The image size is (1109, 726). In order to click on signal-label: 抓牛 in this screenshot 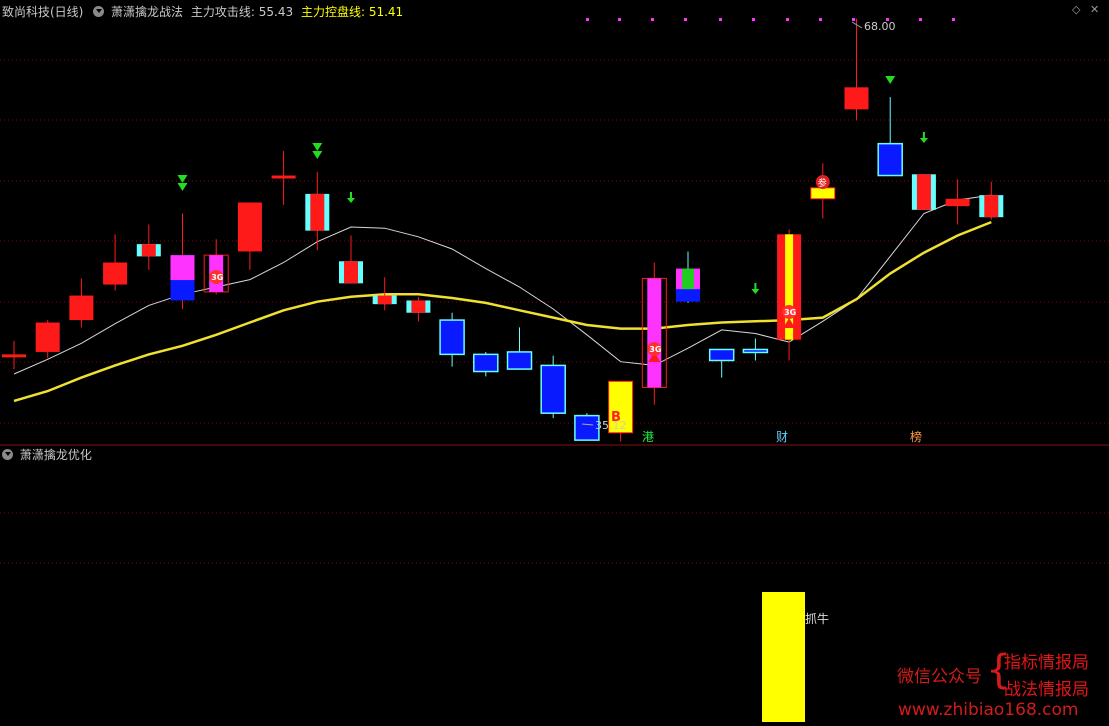, I will do `click(817, 619)`.